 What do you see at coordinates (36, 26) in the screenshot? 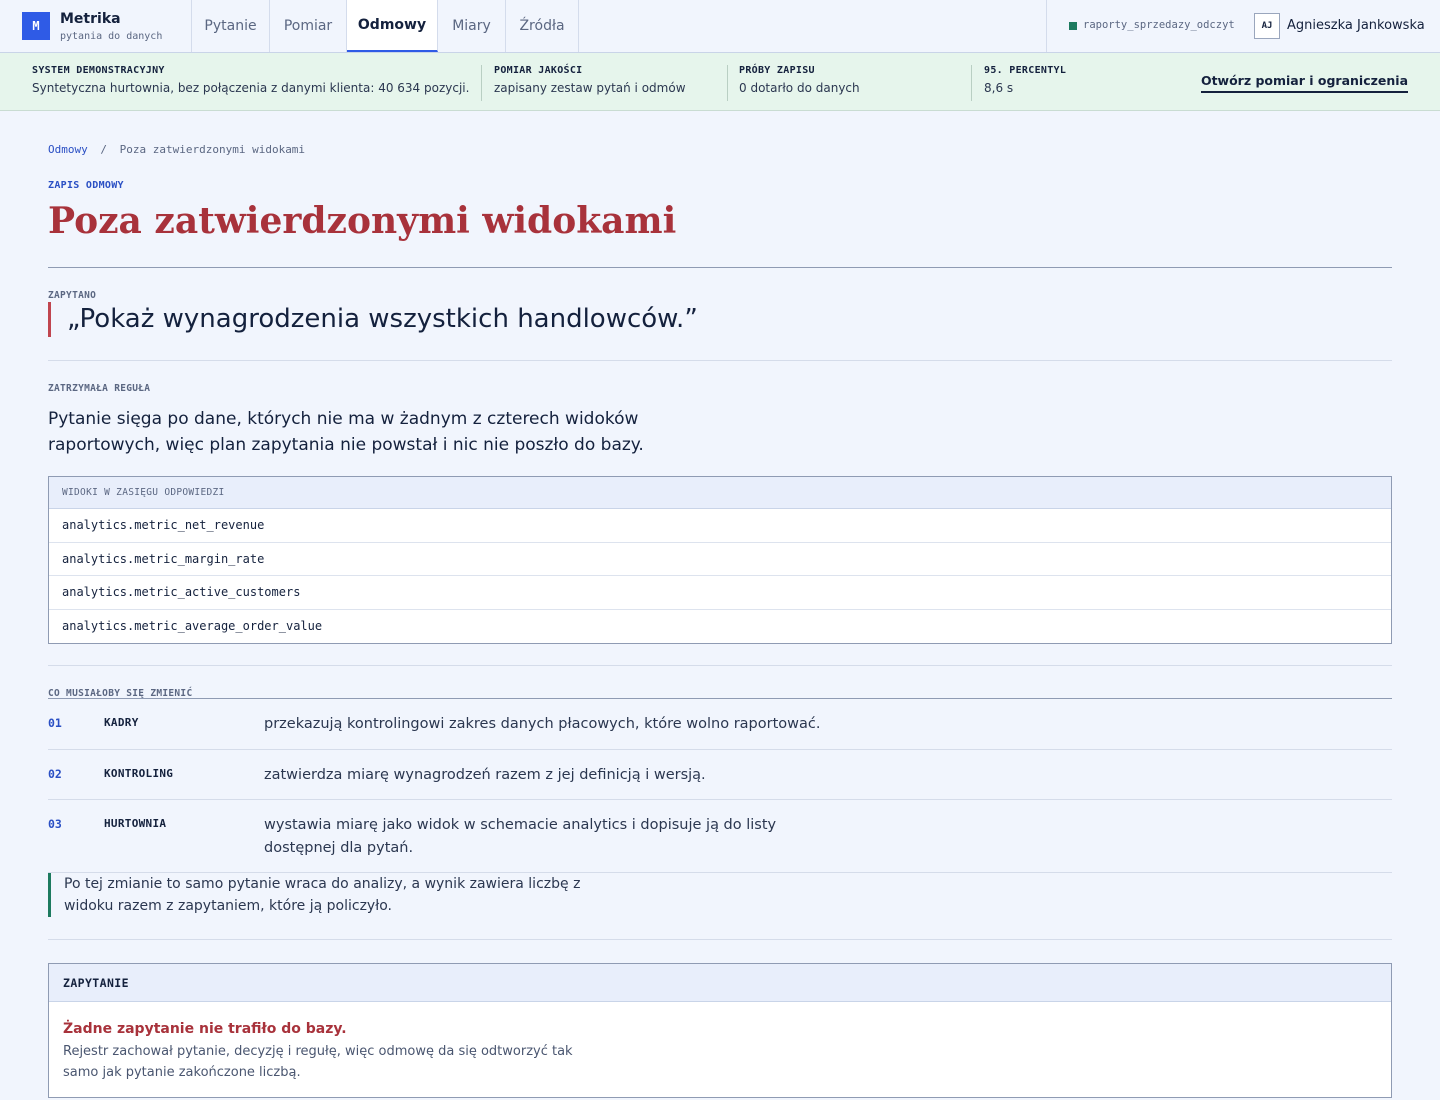
I see `brand-logo: M` at bounding box center [36, 26].